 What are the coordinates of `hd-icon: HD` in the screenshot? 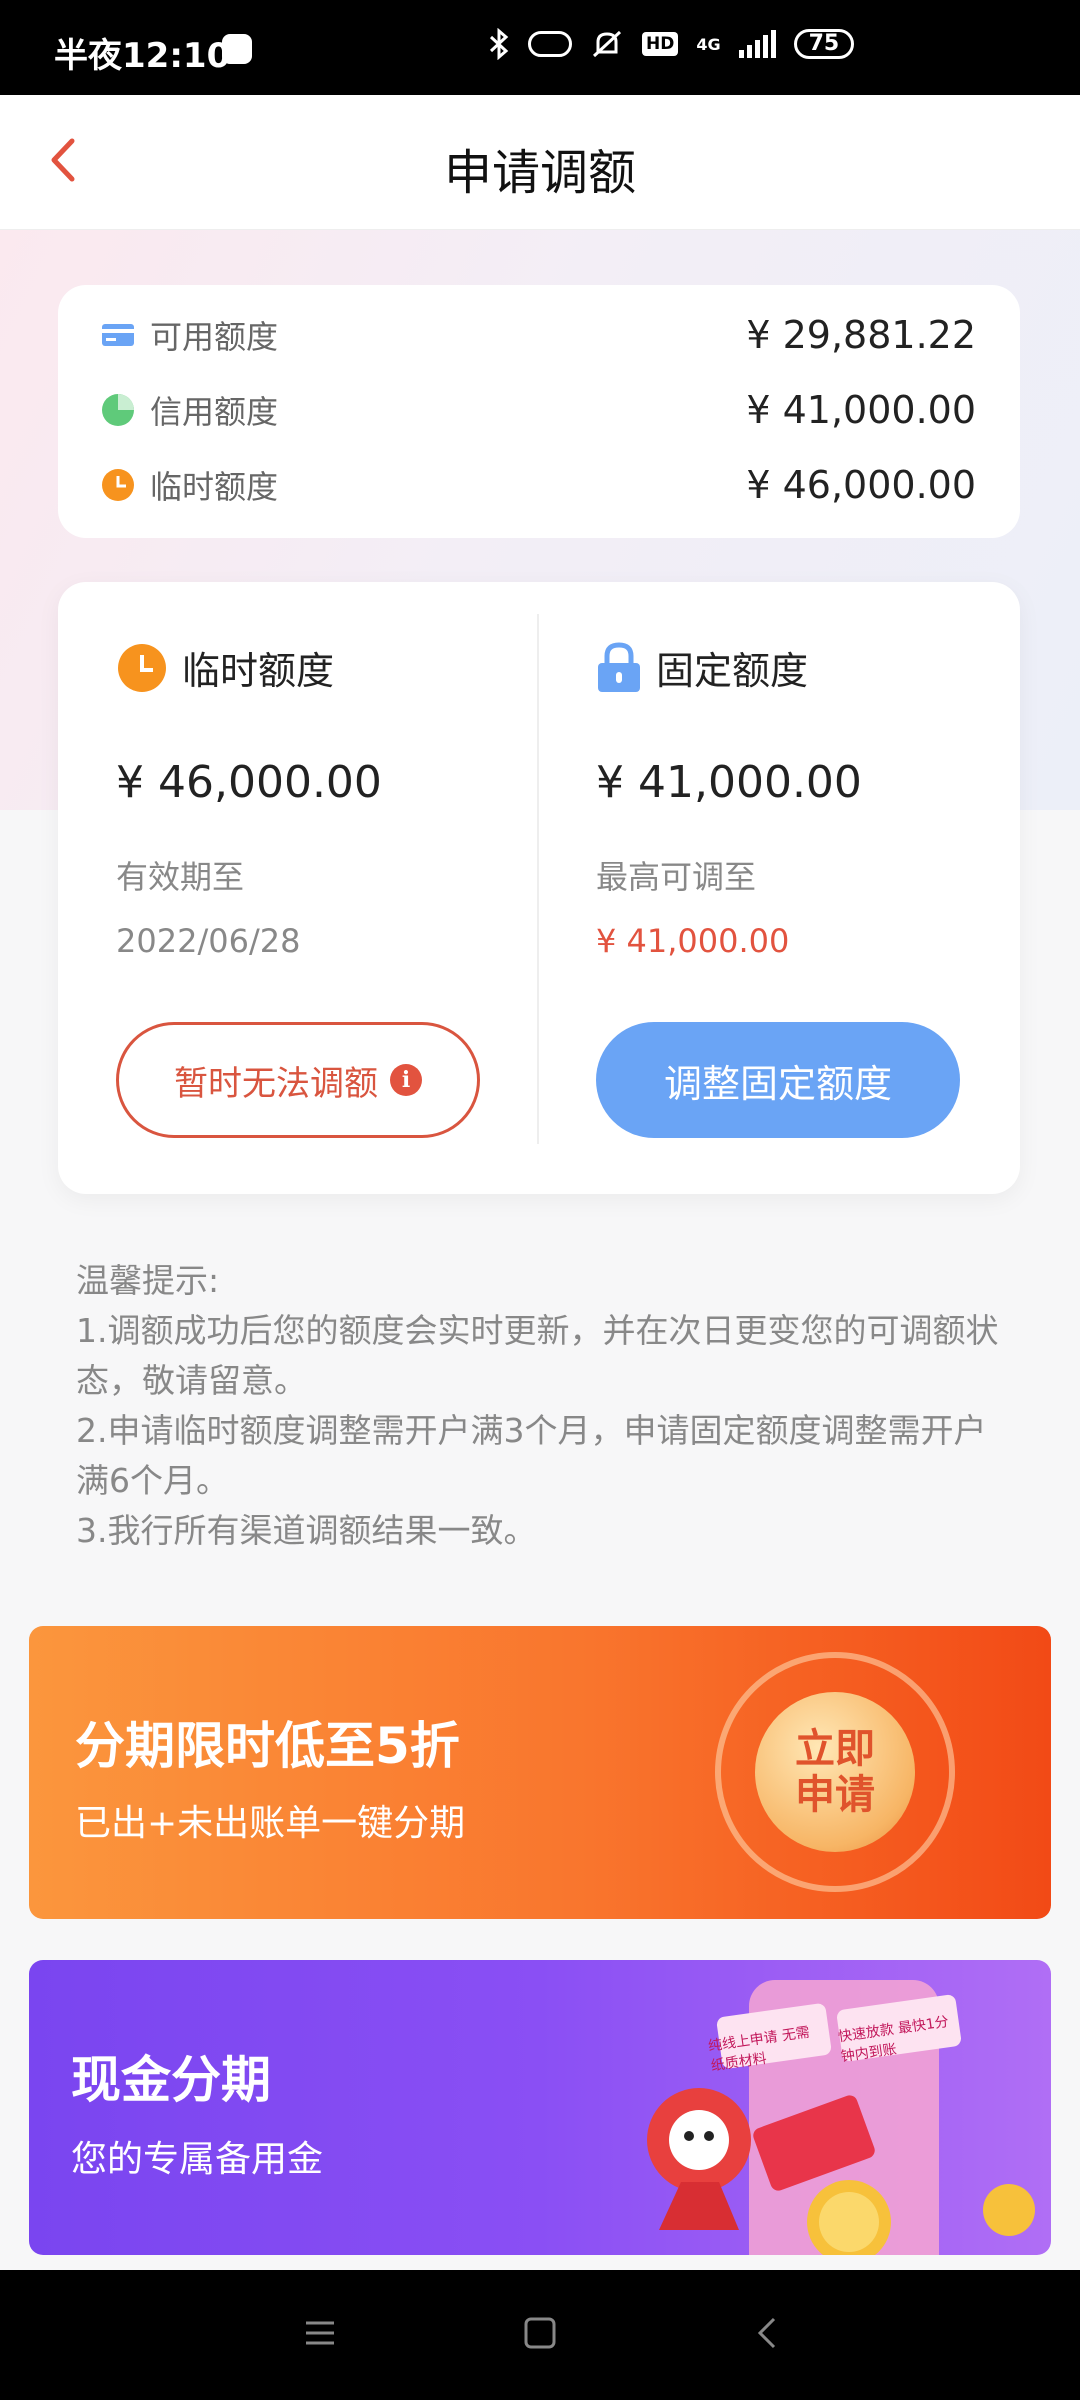 It's located at (660, 44).